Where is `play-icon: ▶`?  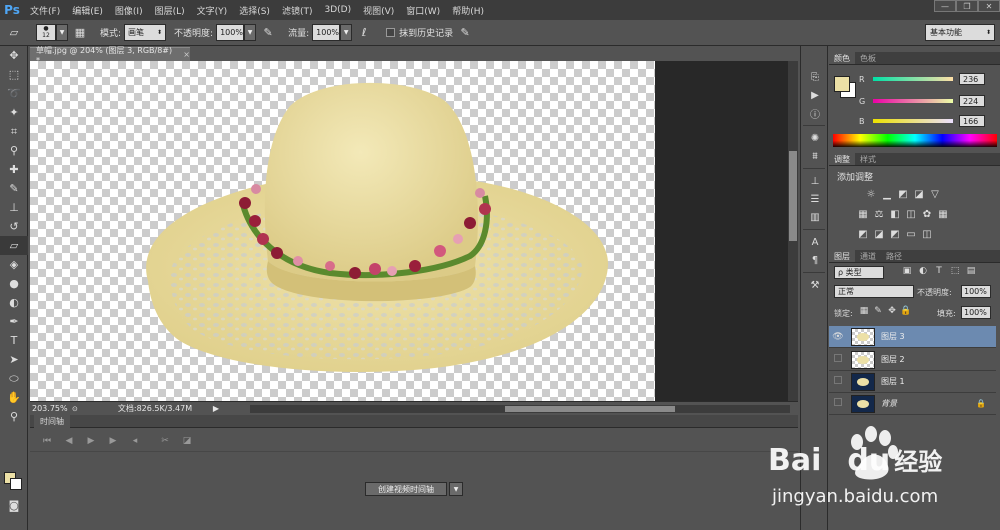 play-icon: ▶ is located at coordinates (91, 441).